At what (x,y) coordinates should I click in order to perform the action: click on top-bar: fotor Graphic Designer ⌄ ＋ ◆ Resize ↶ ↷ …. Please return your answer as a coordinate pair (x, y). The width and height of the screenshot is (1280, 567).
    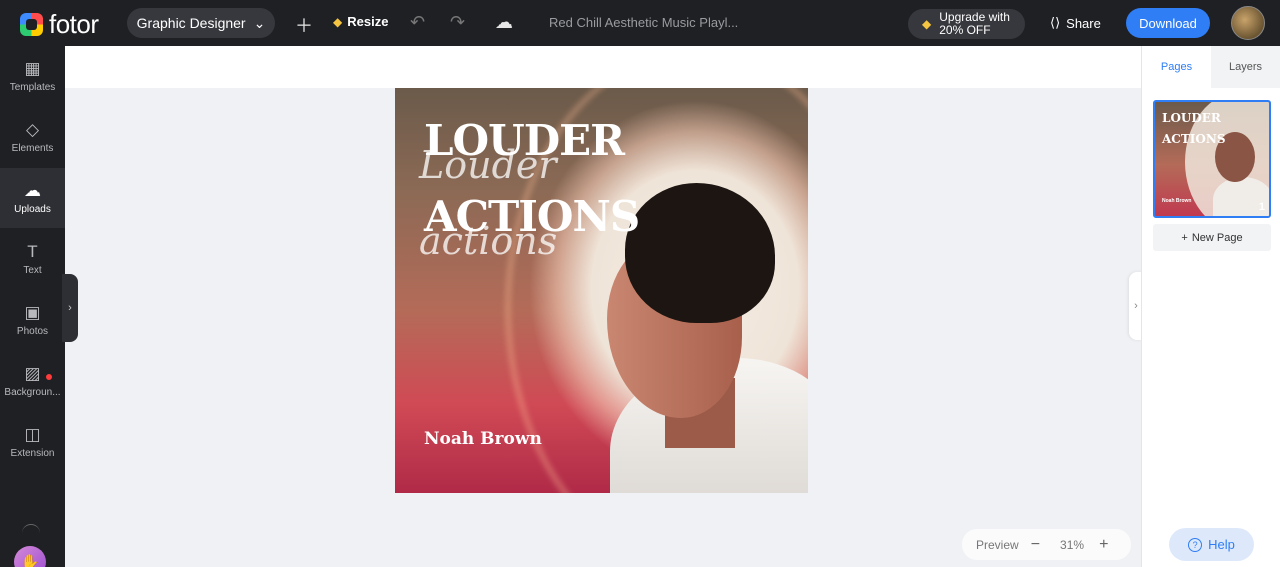
    Looking at the image, I should click on (640, 23).